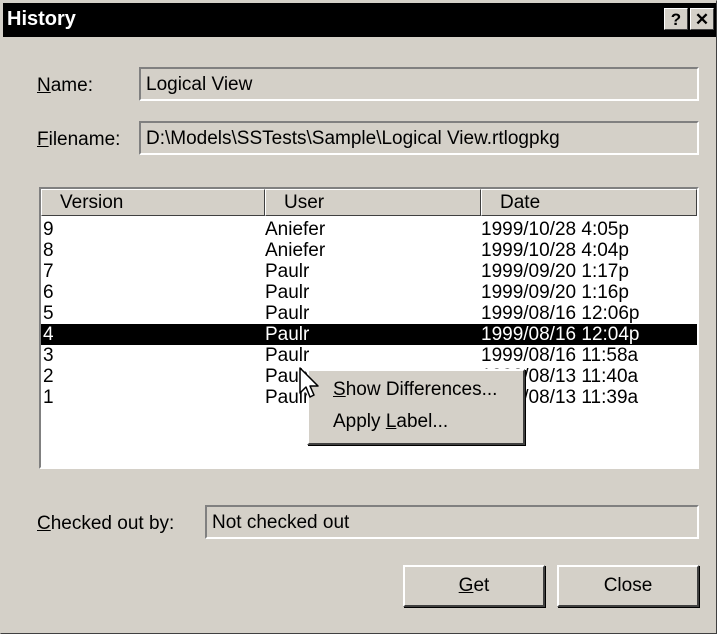 The width and height of the screenshot is (717, 634). What do you see at coordinates (369, 292) in the screenshot?
I see `table-row: 6 Paulr 1999/09/20 1:16p` at bounding box center [369, 292].